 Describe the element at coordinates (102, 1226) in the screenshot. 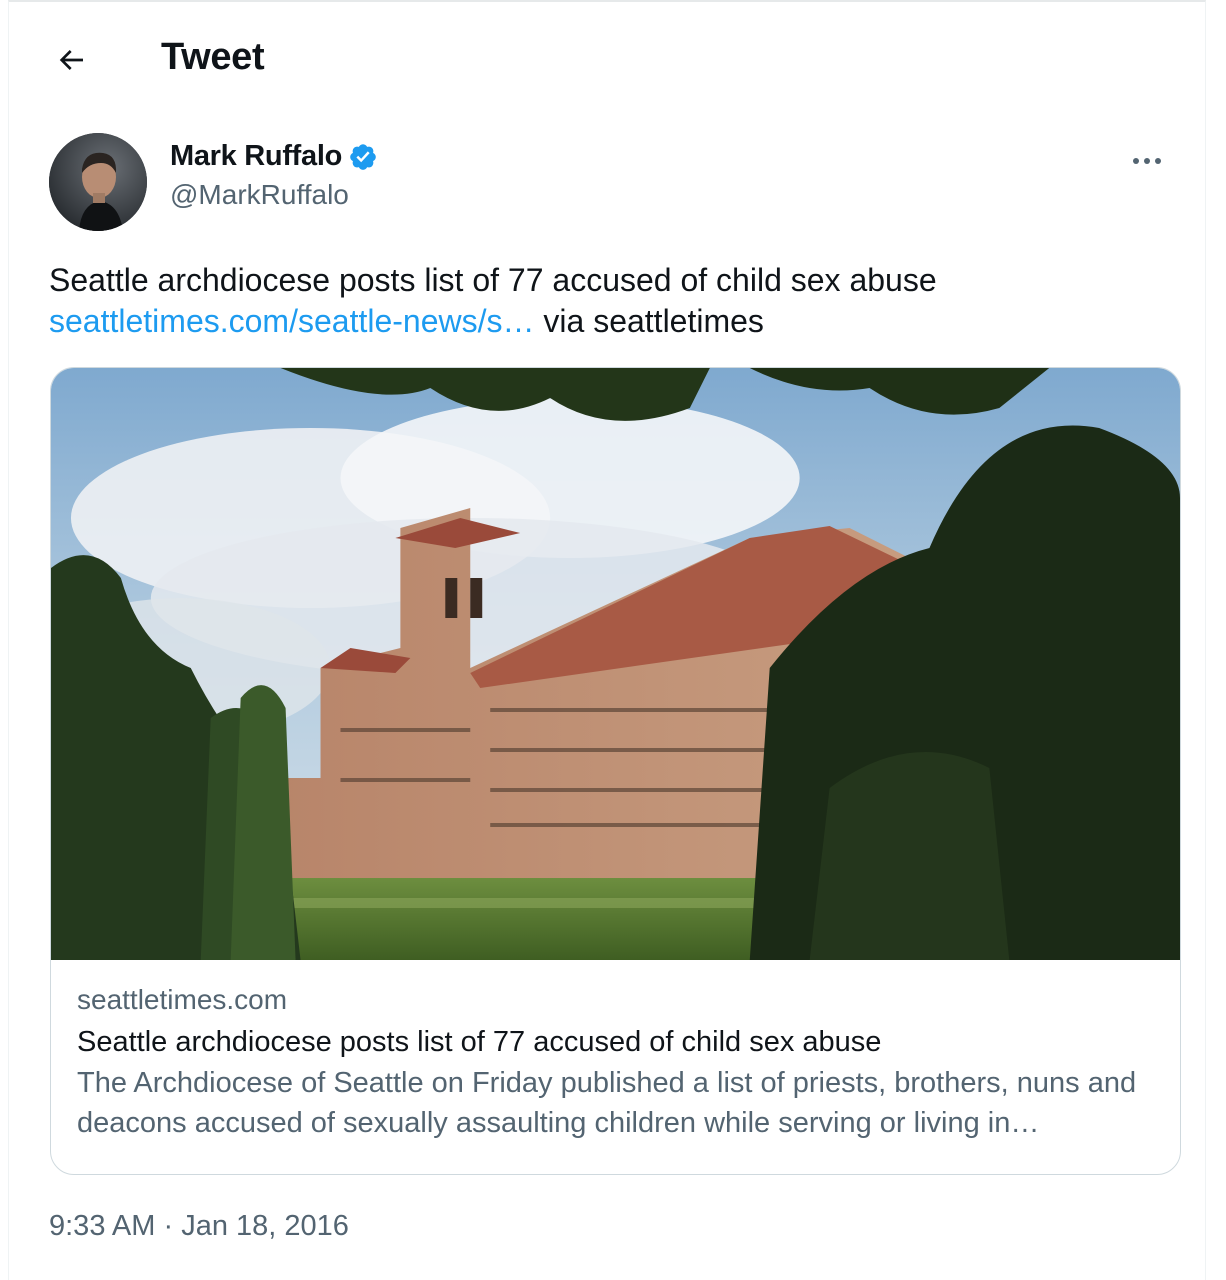

I see `tweet-time: 9:33 AM` at that location.